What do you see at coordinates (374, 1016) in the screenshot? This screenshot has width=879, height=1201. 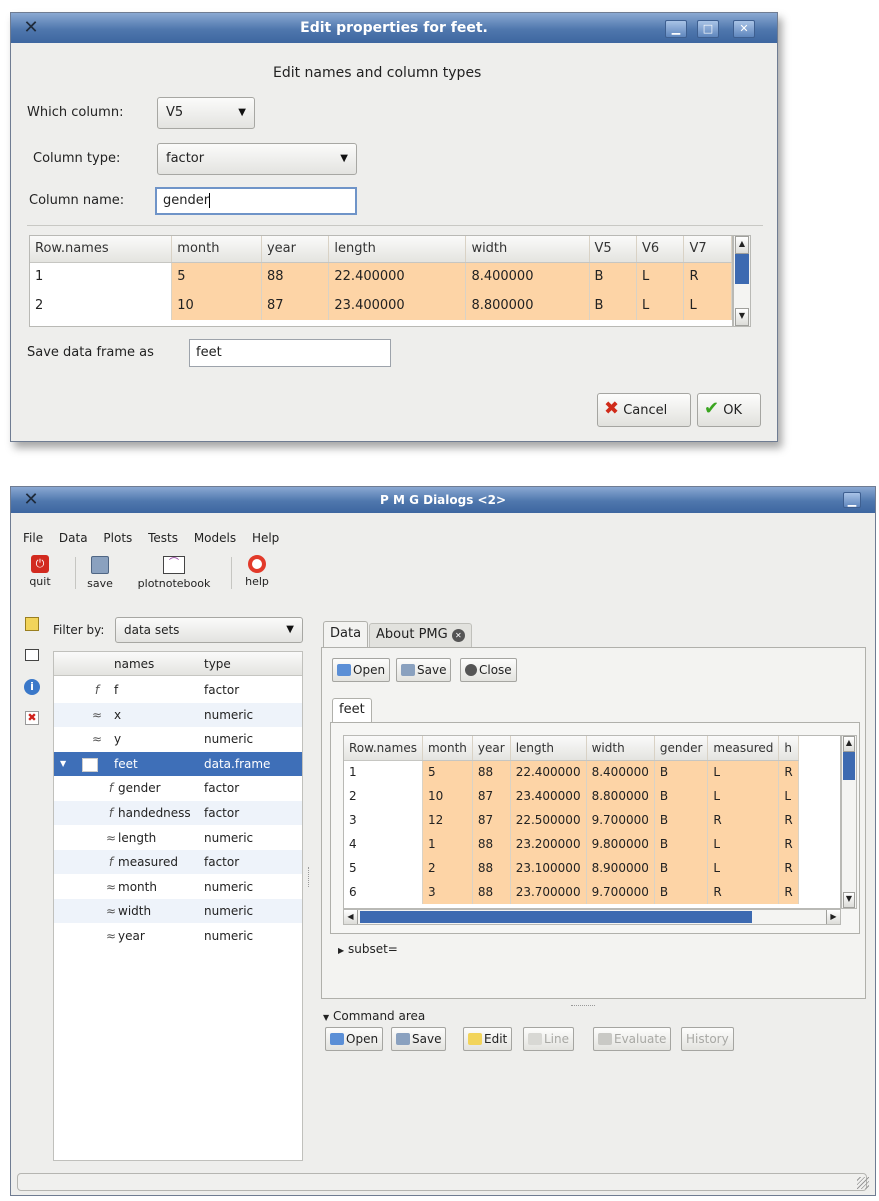 I see `command-area-expander: ▼ Command area` at bounding box center [374, 1016].